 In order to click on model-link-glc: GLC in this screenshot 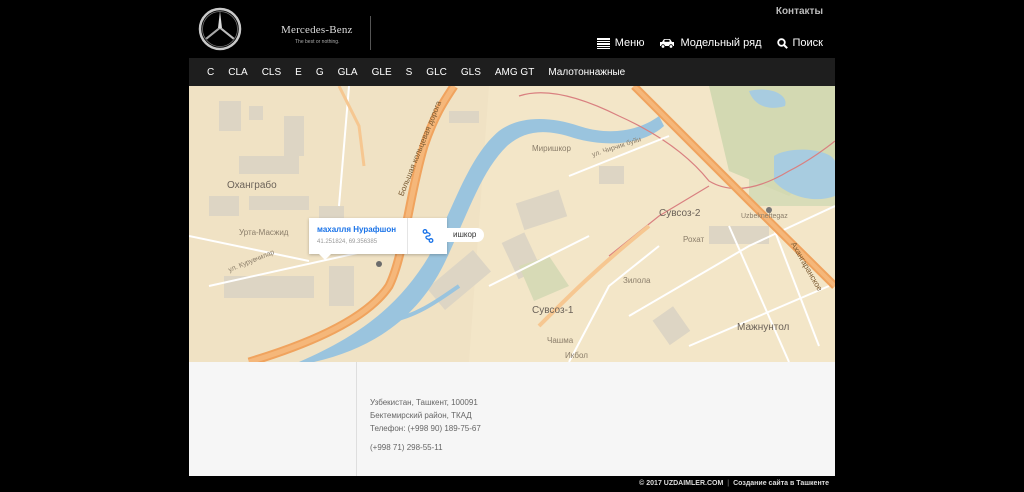, I will do `click(436, 72)`.